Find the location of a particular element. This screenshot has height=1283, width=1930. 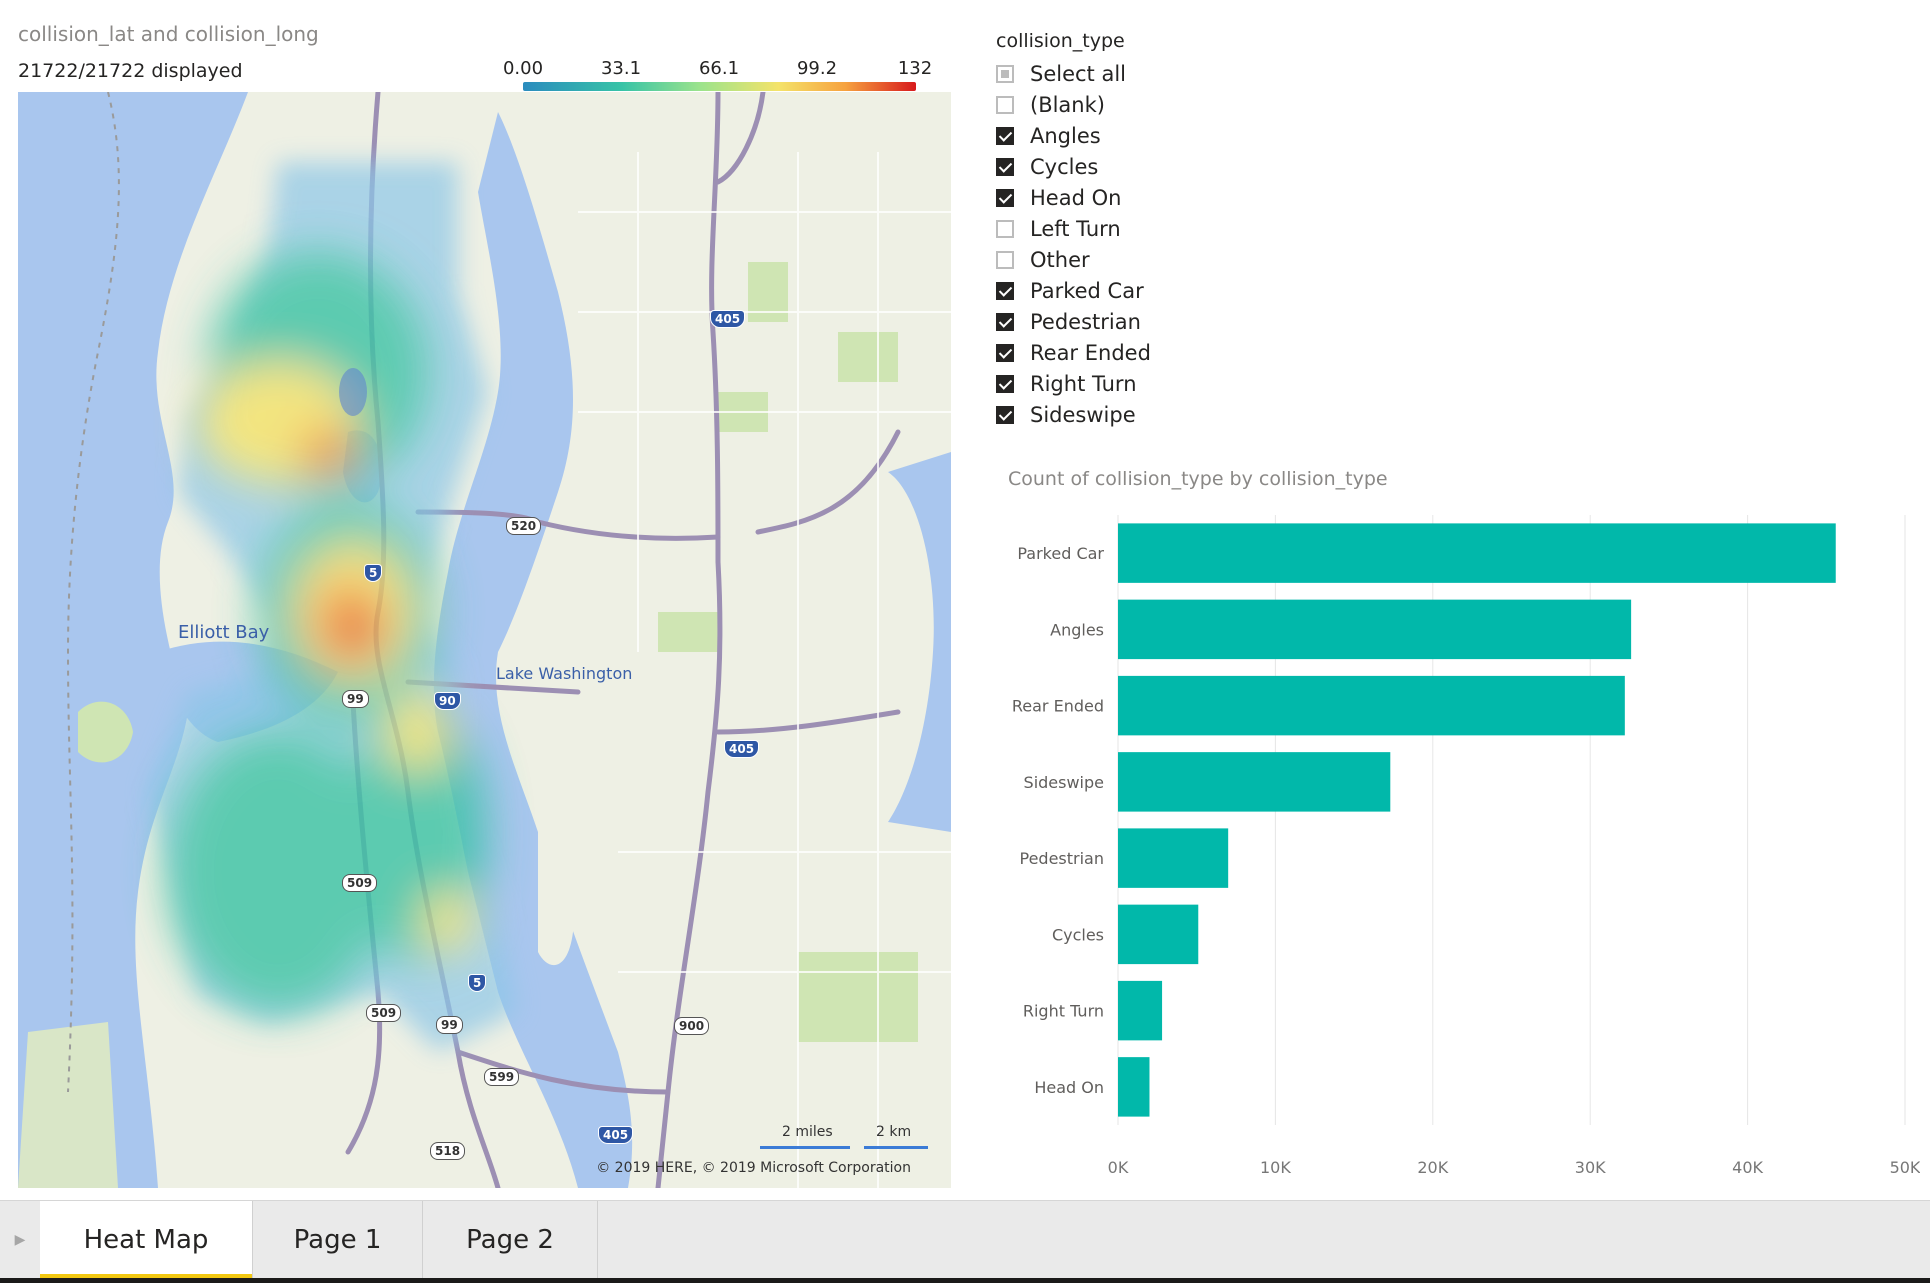

slicer-item-label: Head On is located at coordinates (1076, 198).